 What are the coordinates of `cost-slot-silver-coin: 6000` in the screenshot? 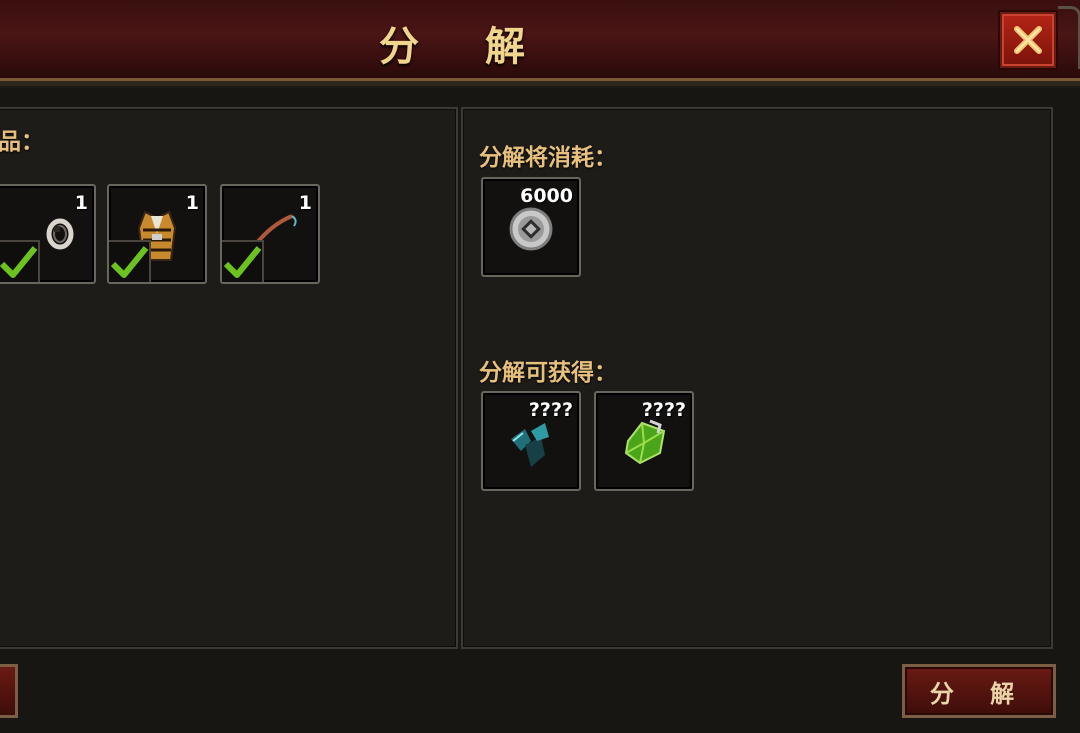 It's located at (531, 227).